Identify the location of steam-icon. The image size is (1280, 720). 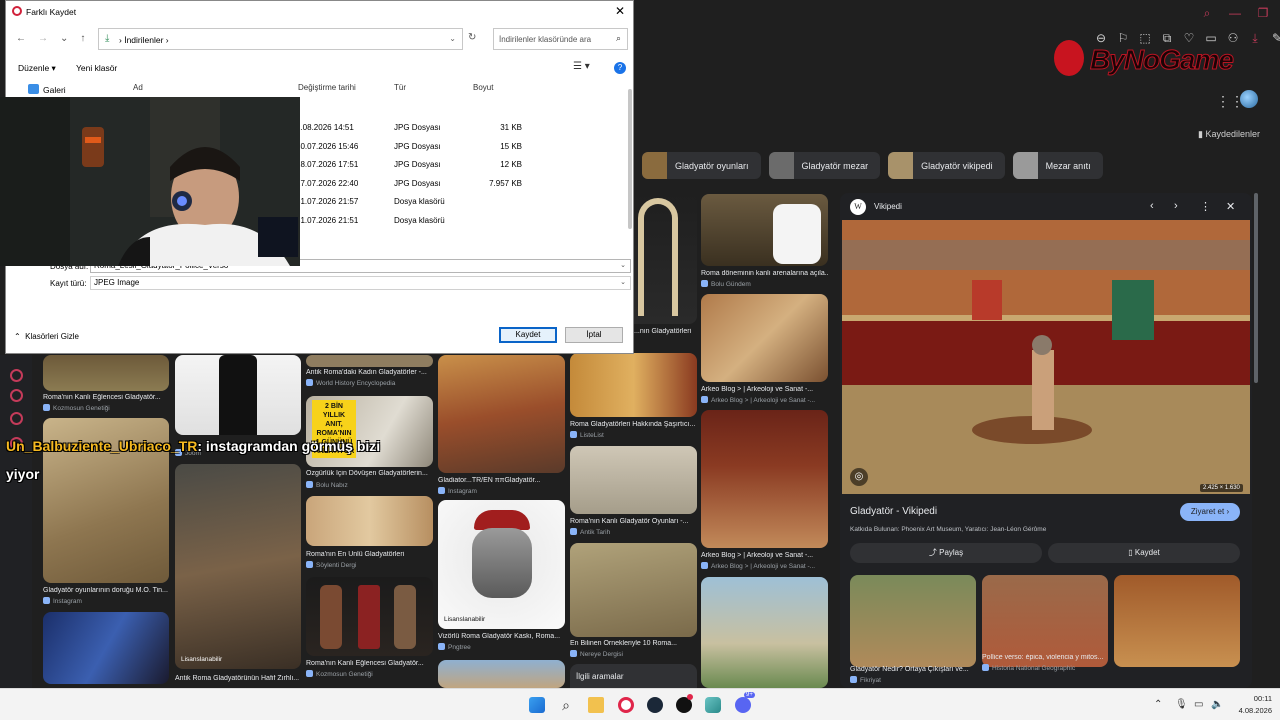
(655, 705).